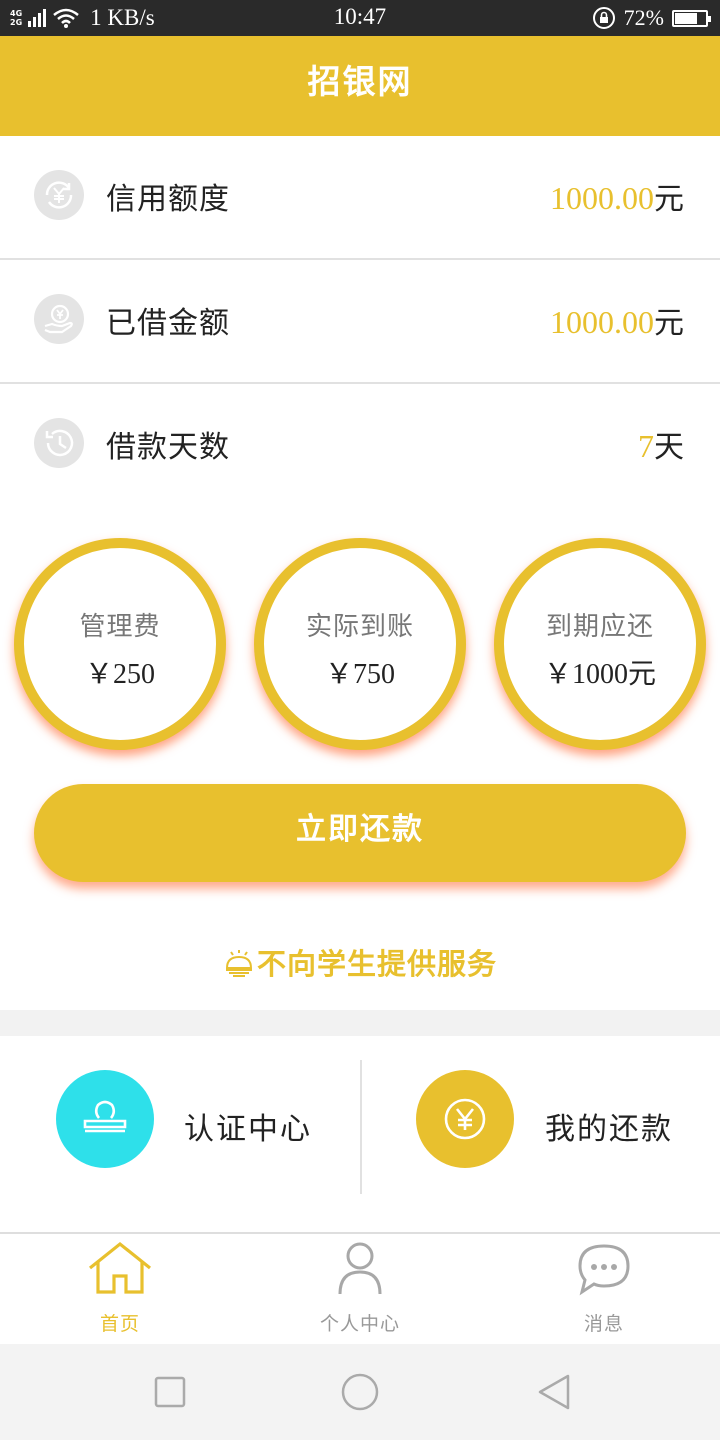  I want to click on row-label: 已借金额, so click(168, 323).